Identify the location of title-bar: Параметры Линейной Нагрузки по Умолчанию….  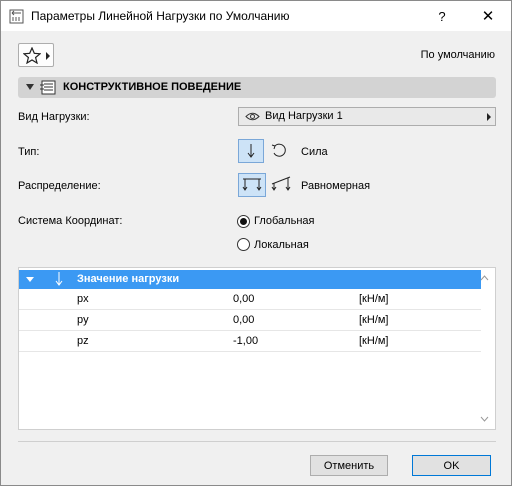
(256, 16).